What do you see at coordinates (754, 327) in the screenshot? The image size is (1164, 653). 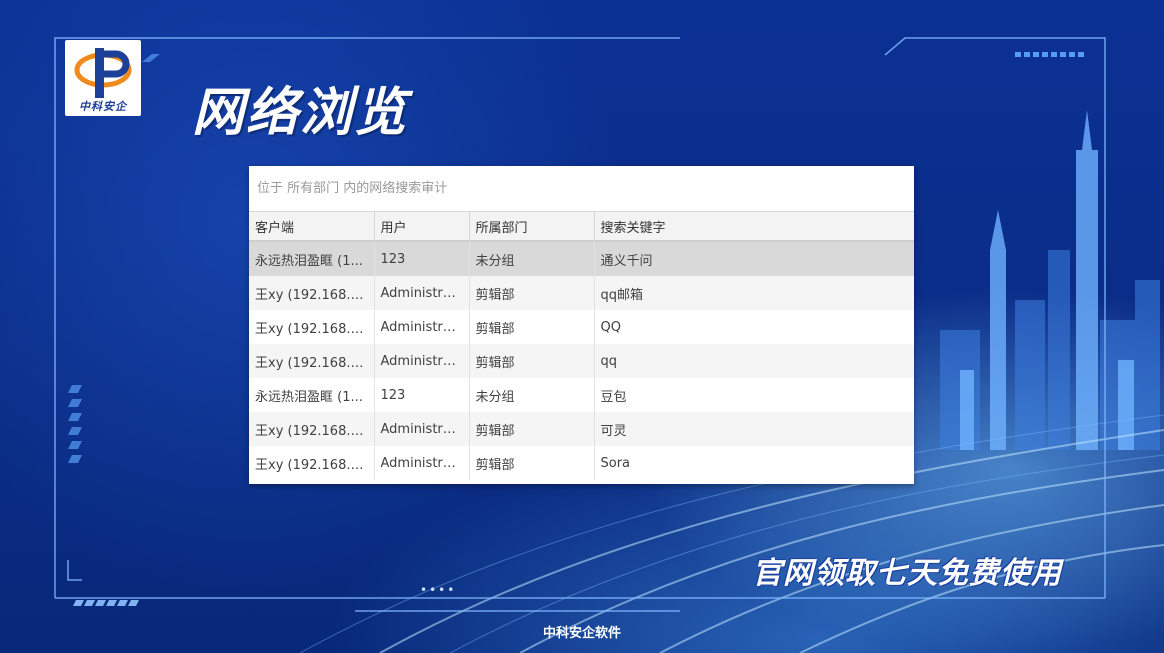 I see `cell-keyword: QQ` at bounding box center [754, 327].